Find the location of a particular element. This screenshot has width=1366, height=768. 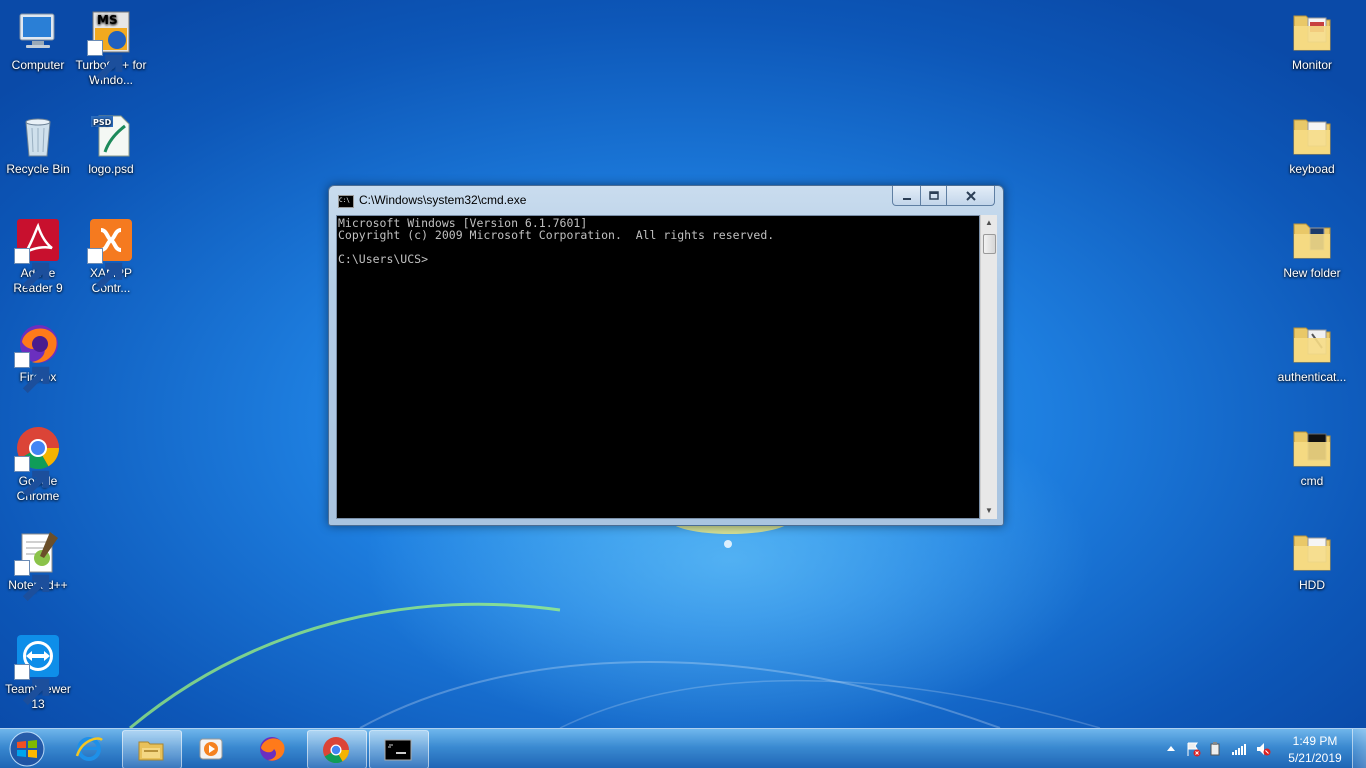

desktop-icon-firefox: Firefox is located at coordinates (38, 357).